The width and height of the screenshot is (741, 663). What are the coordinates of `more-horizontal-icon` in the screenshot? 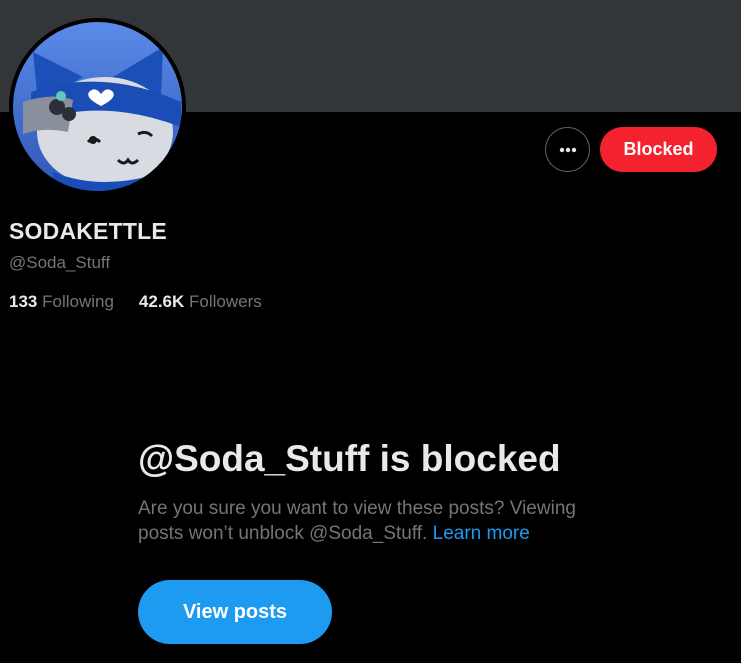 It's located at (567, 149).